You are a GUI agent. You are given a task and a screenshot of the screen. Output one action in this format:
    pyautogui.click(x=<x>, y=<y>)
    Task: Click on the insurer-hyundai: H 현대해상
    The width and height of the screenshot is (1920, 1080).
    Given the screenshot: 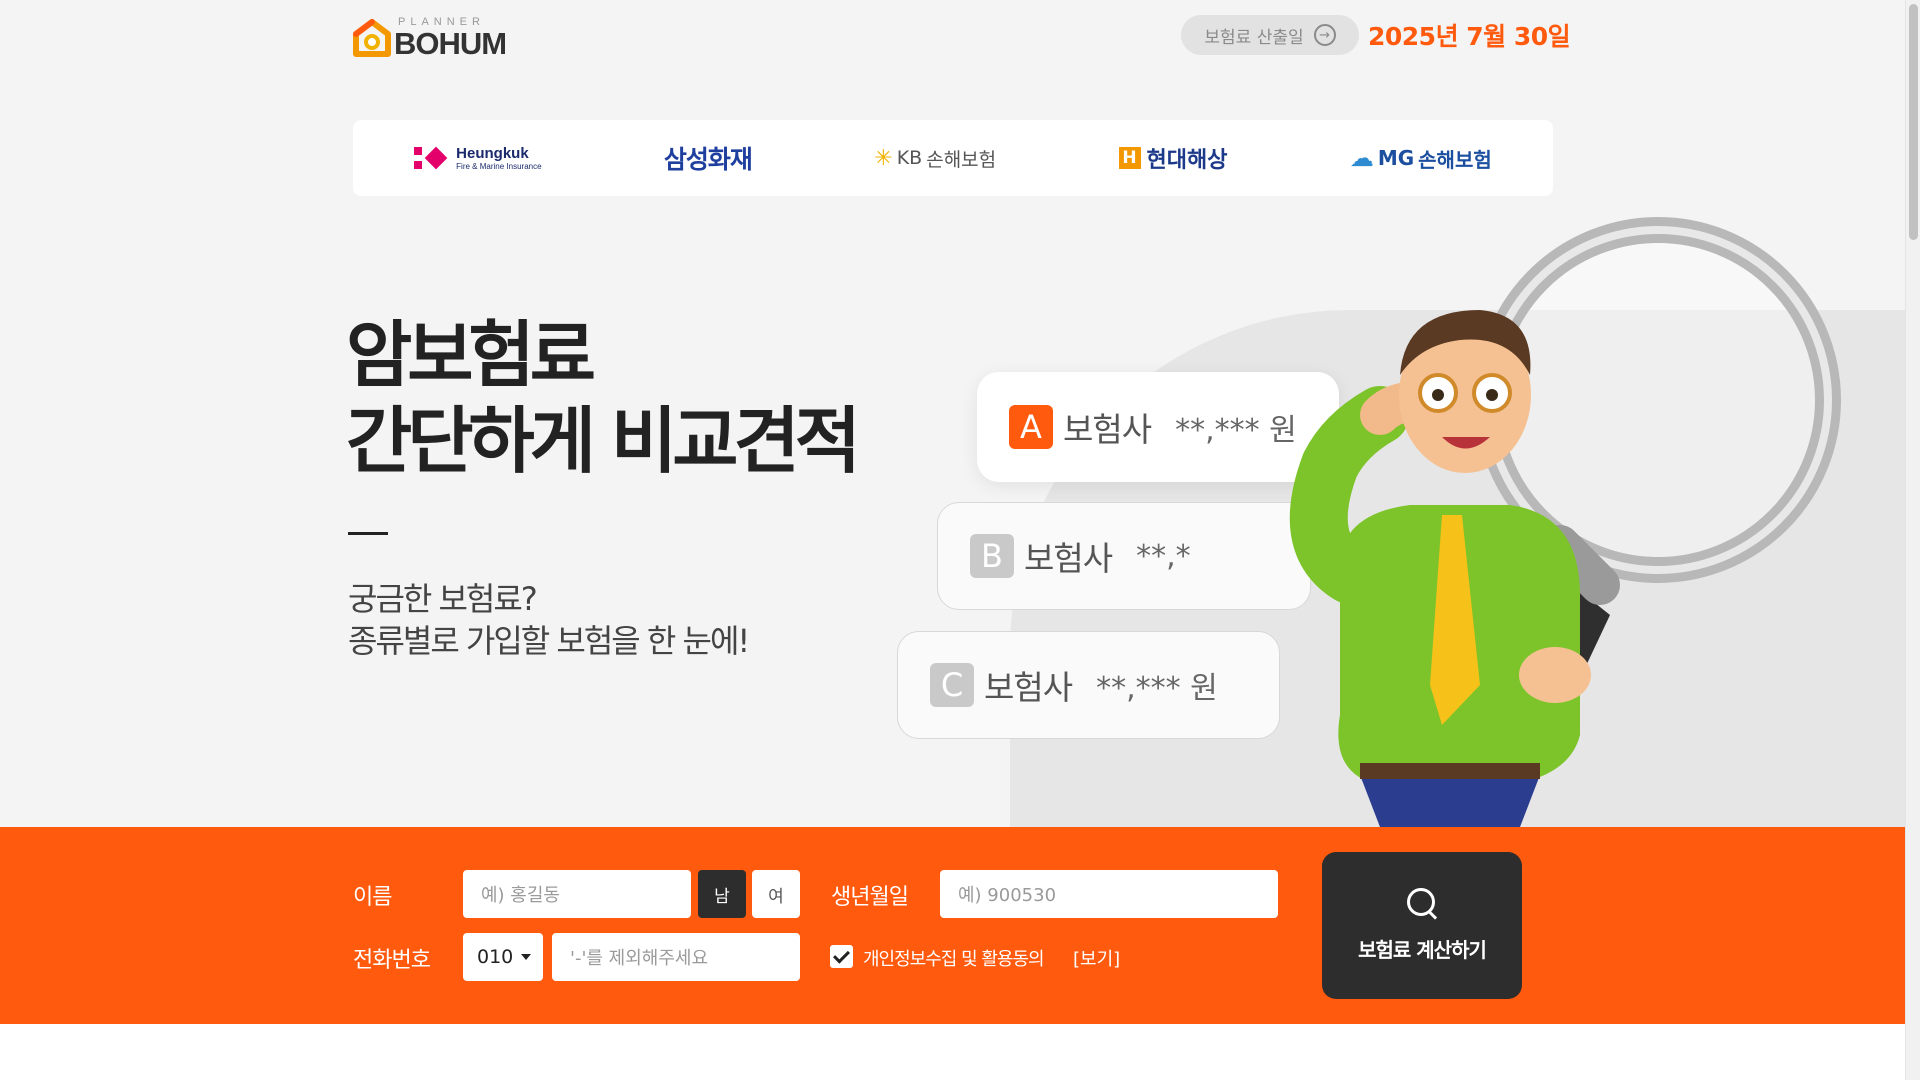 What is the action you would take?
    pyautogui.click(x=1173, y=158)
    